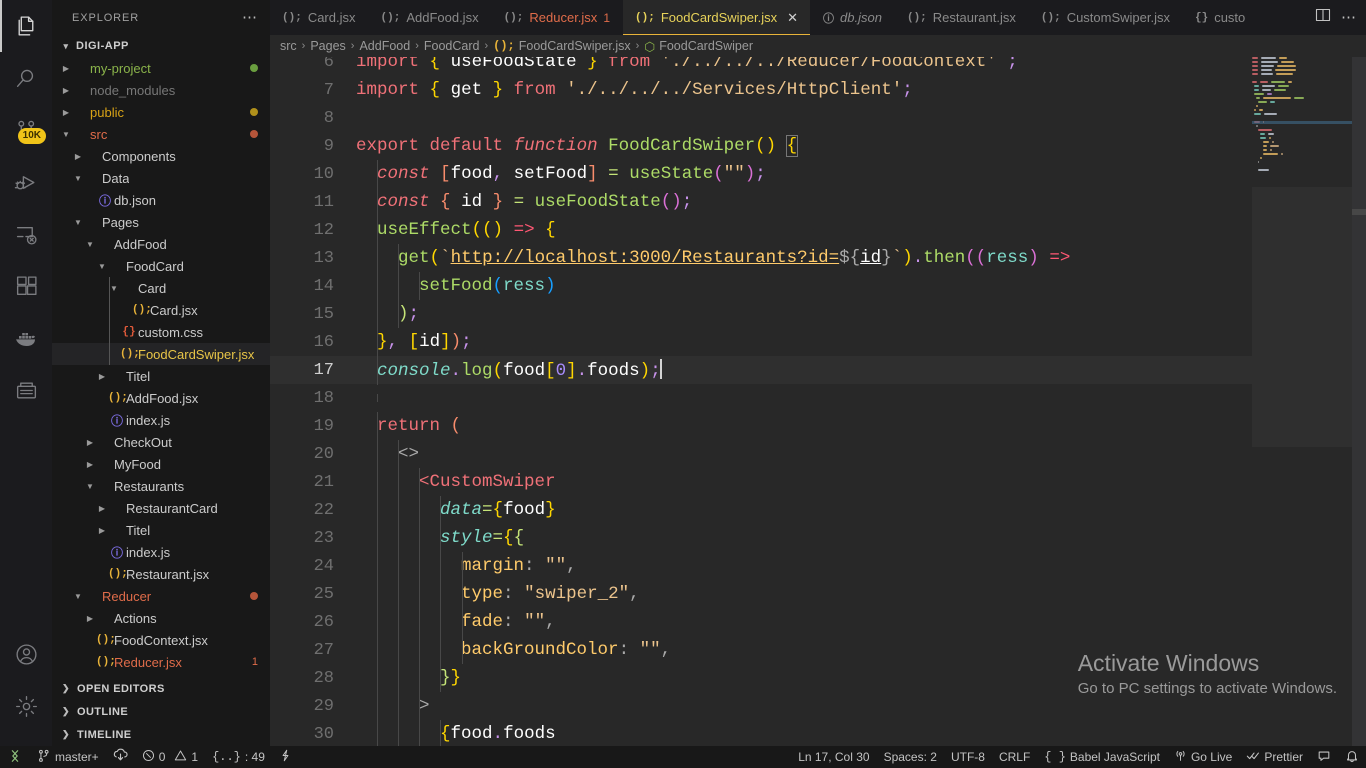 The width and height of the screenshot is (1366, 768). Describe the element at coordinates (120, 757) in the screenshot. I see `status-sync` at that location.